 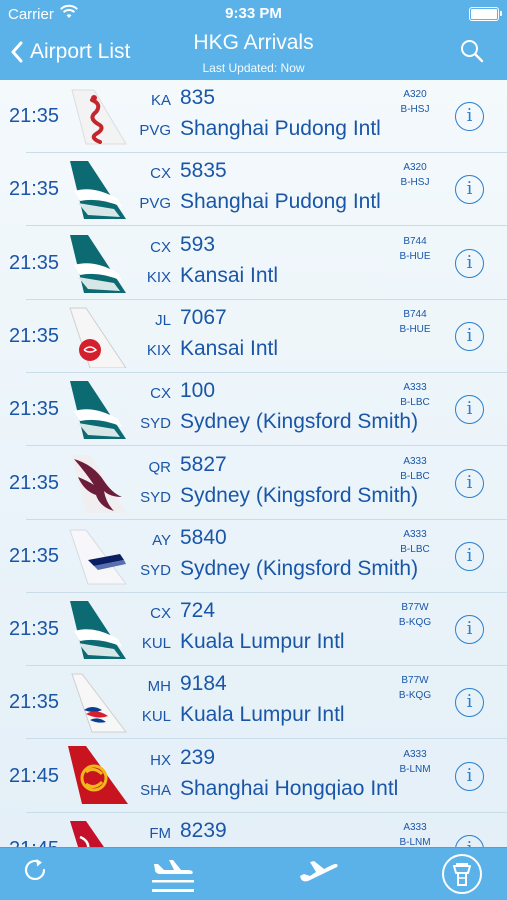 I want to click on flight-time: 21:45, so click(x=34, y=842).